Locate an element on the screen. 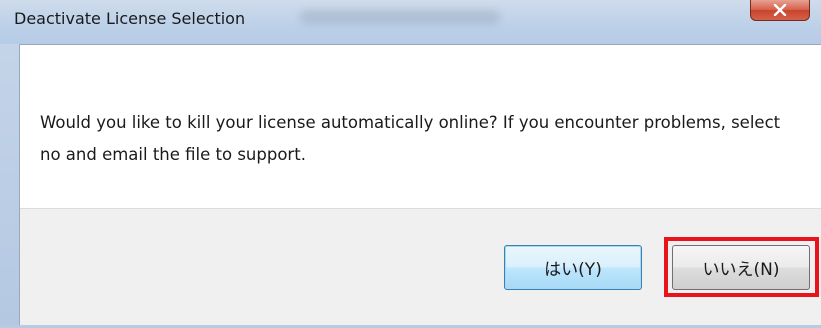 The height and width of the screenshot is (328, 821). no-button: いいえ(N) is located at coordinates (741, 267).